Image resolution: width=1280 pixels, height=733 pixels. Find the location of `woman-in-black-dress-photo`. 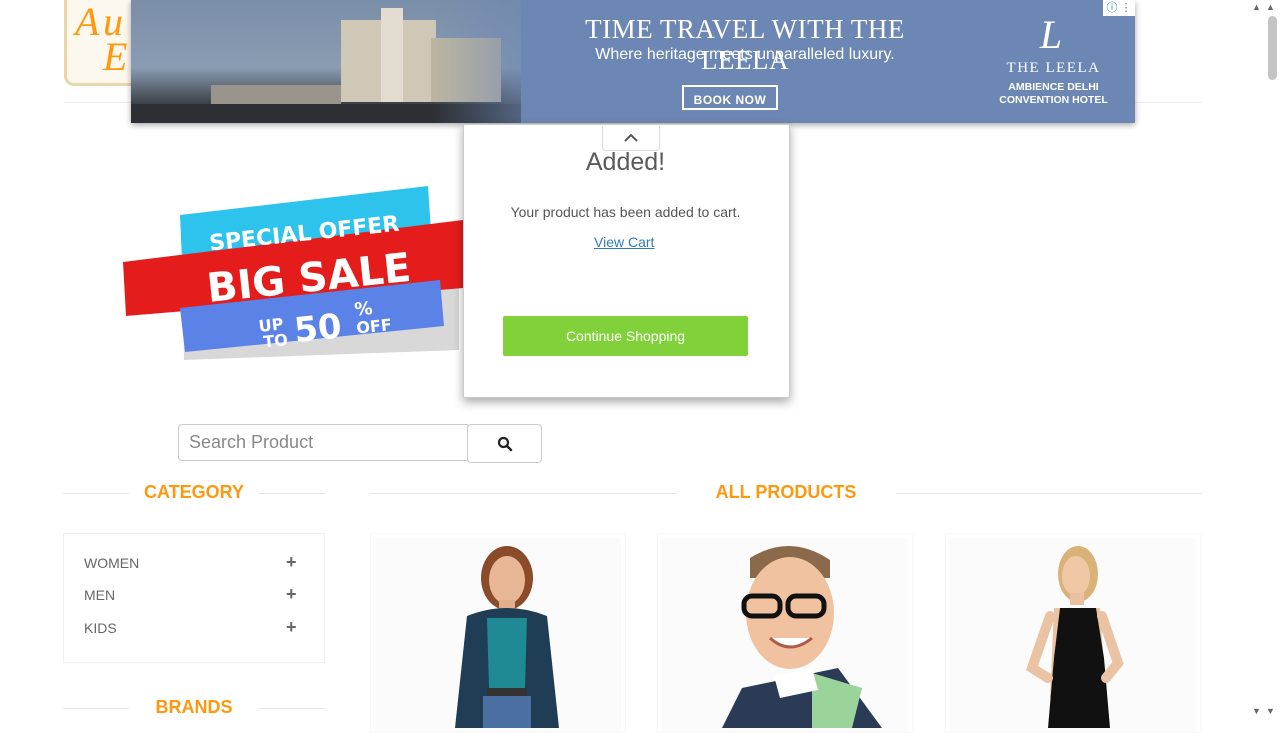

woman-in-black-dress-photo is located at coordinates (1074, 637).